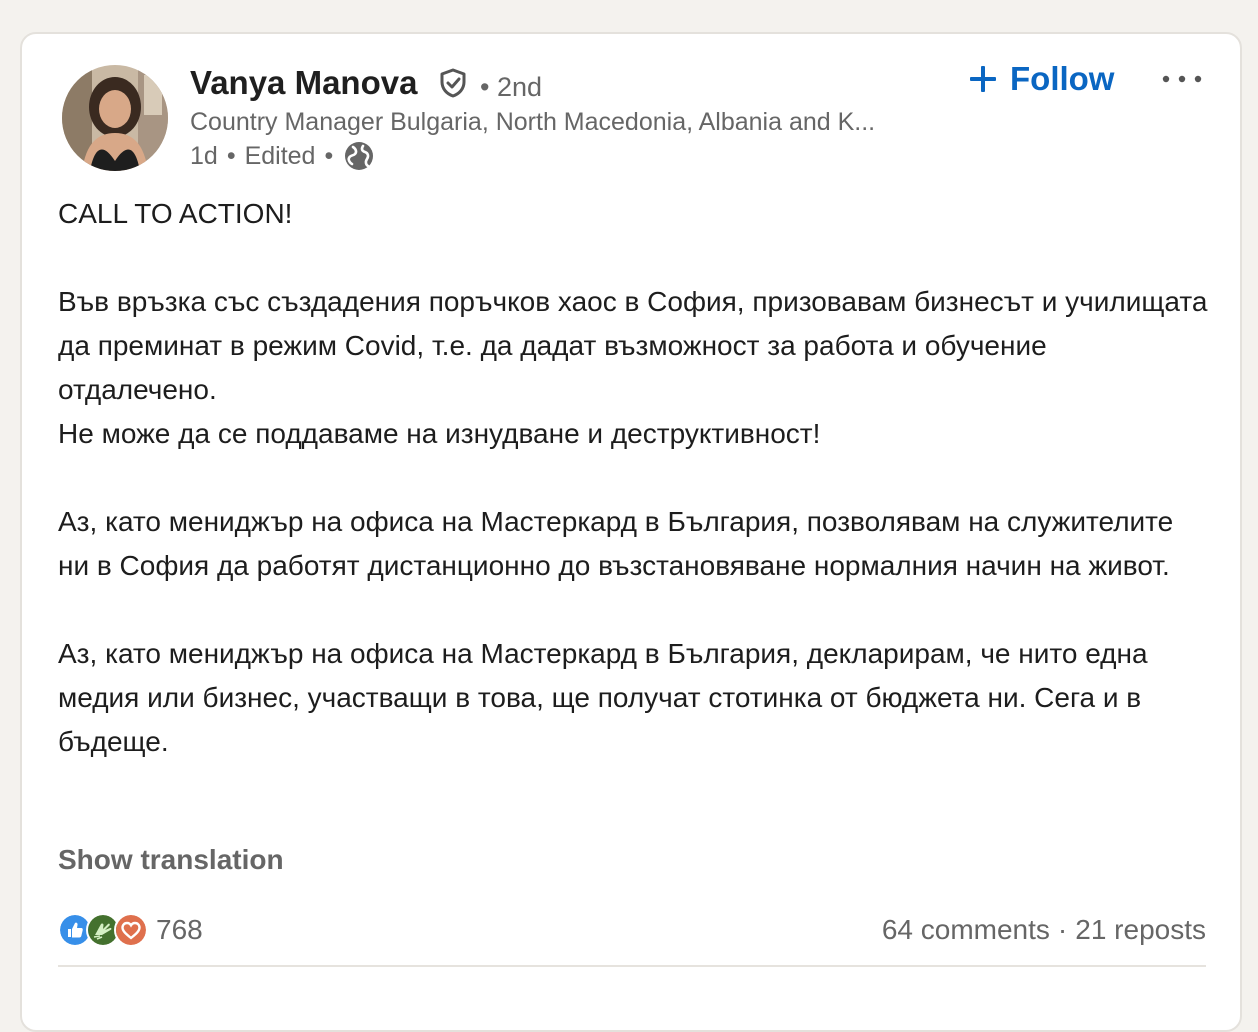 This screenshot has height=1032, width=1258. I want to click on post-paragraph: CALL TO ACTION!, so click(175, 213).